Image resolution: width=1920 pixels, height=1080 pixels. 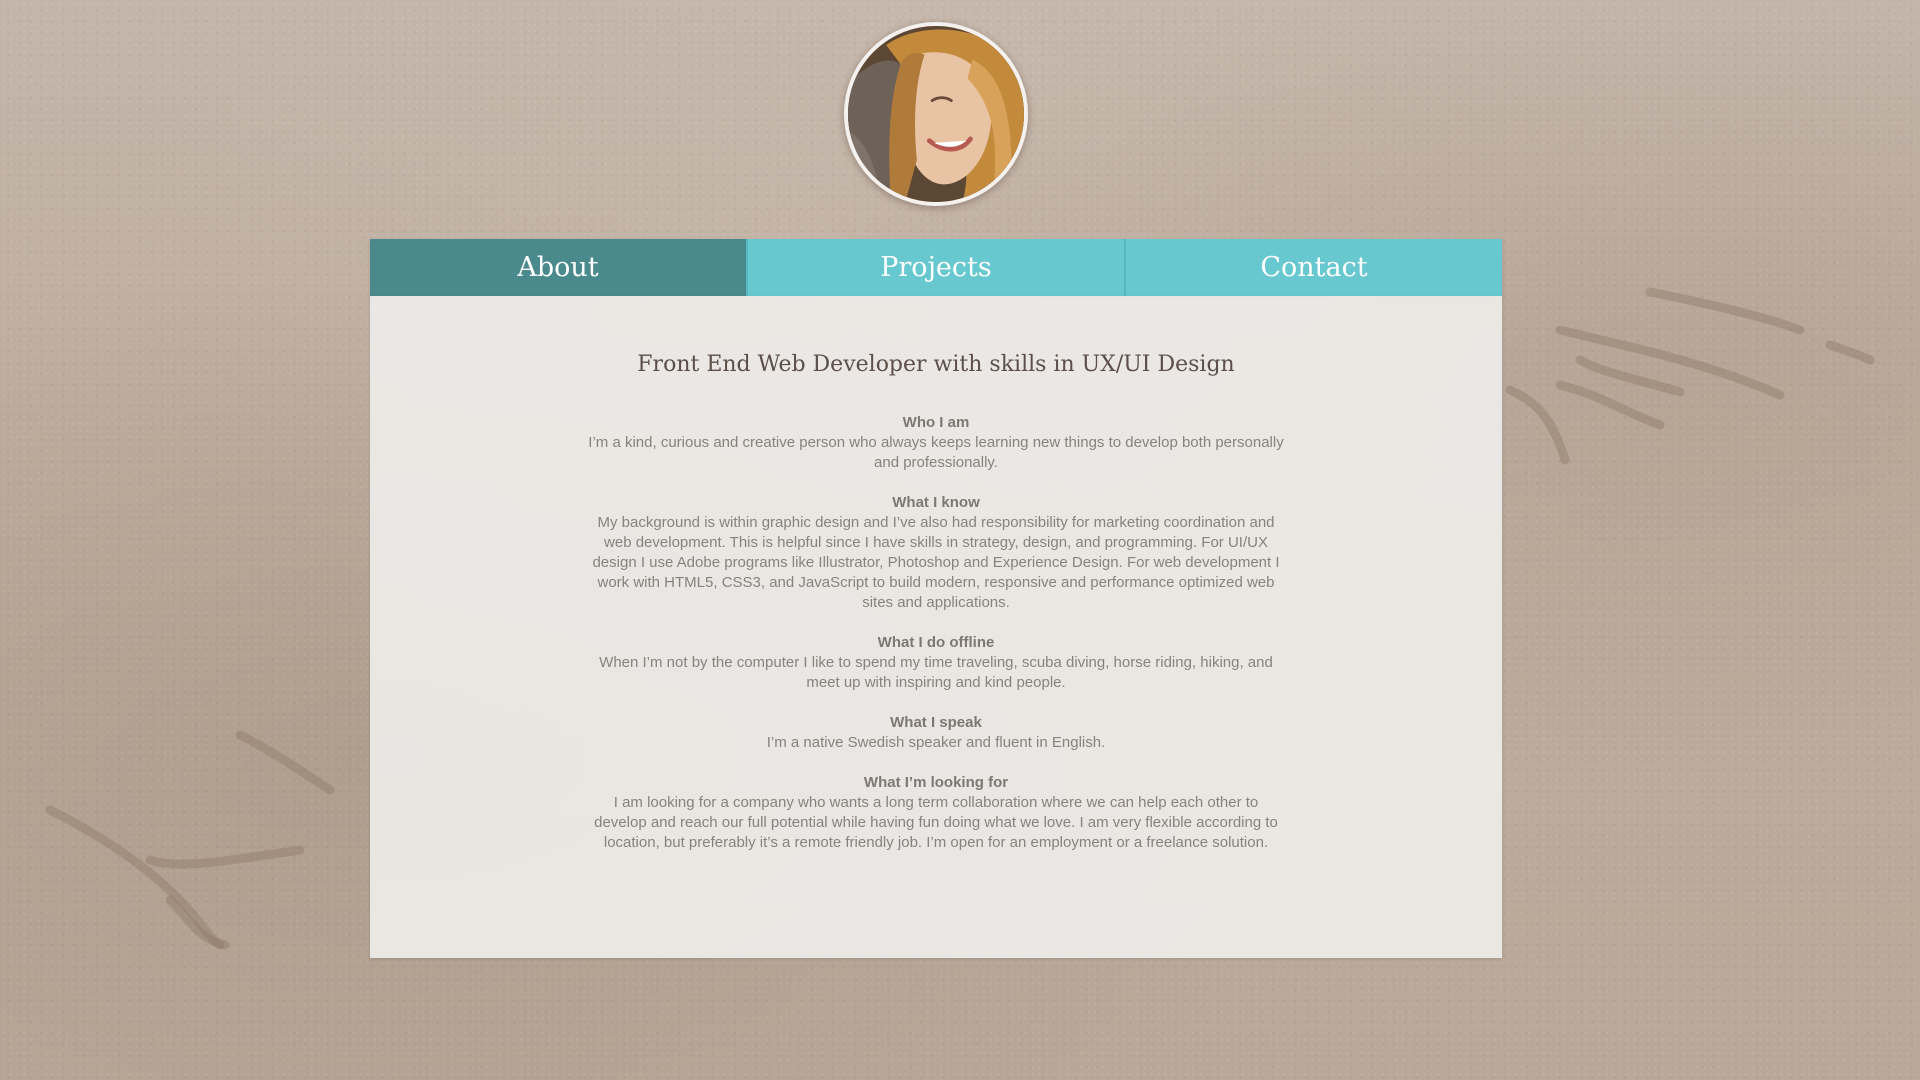 I want to click on main-navigation: About Projects Contact, so click(x=936, y=267).